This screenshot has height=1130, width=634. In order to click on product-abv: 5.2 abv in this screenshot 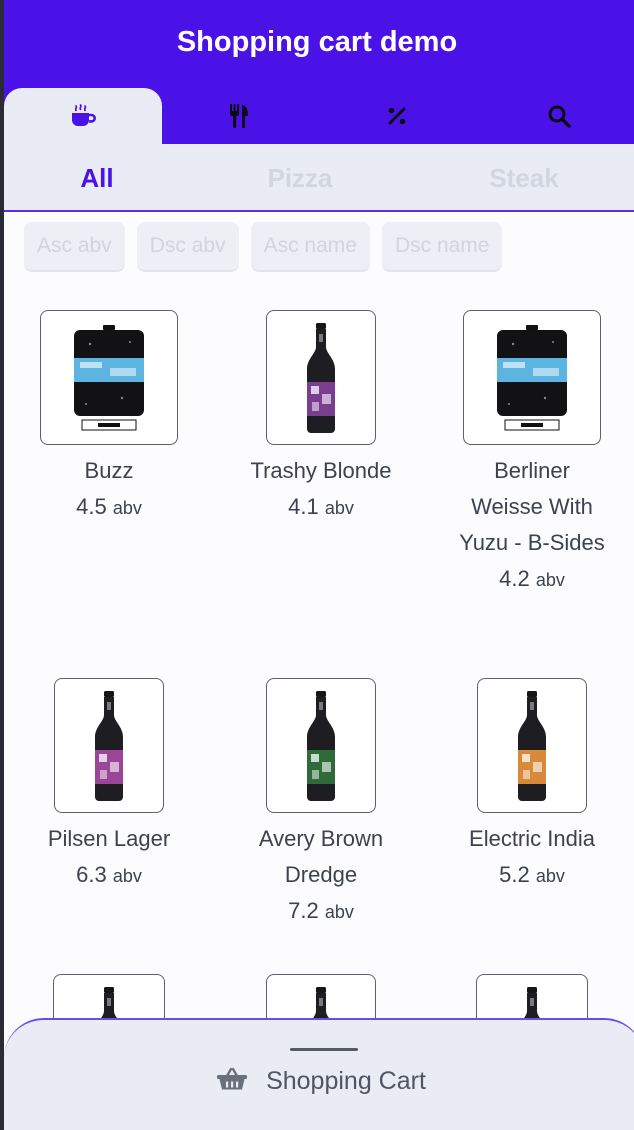, I will do `click(532, 875)`.